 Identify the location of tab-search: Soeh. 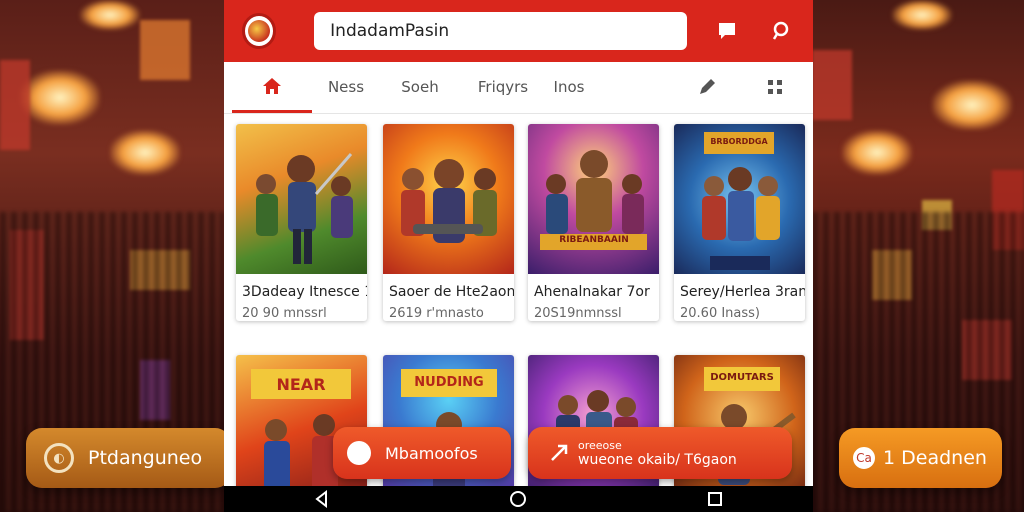
(420, 87).